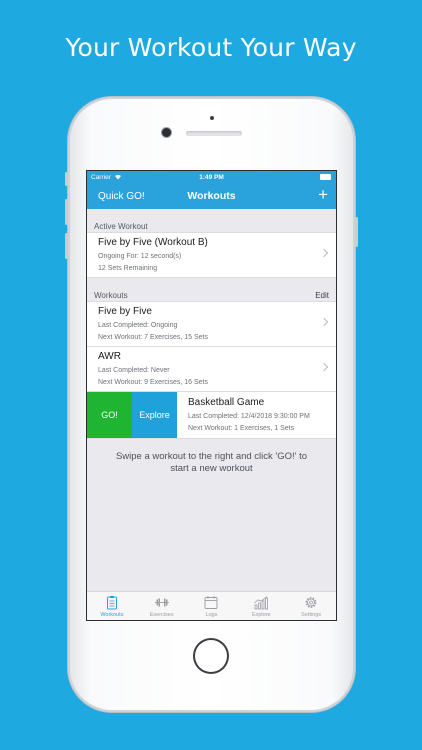 The width and height of the screenshot is (422, 750). I want to click on tab-settings: Settings, so click(311, 606).